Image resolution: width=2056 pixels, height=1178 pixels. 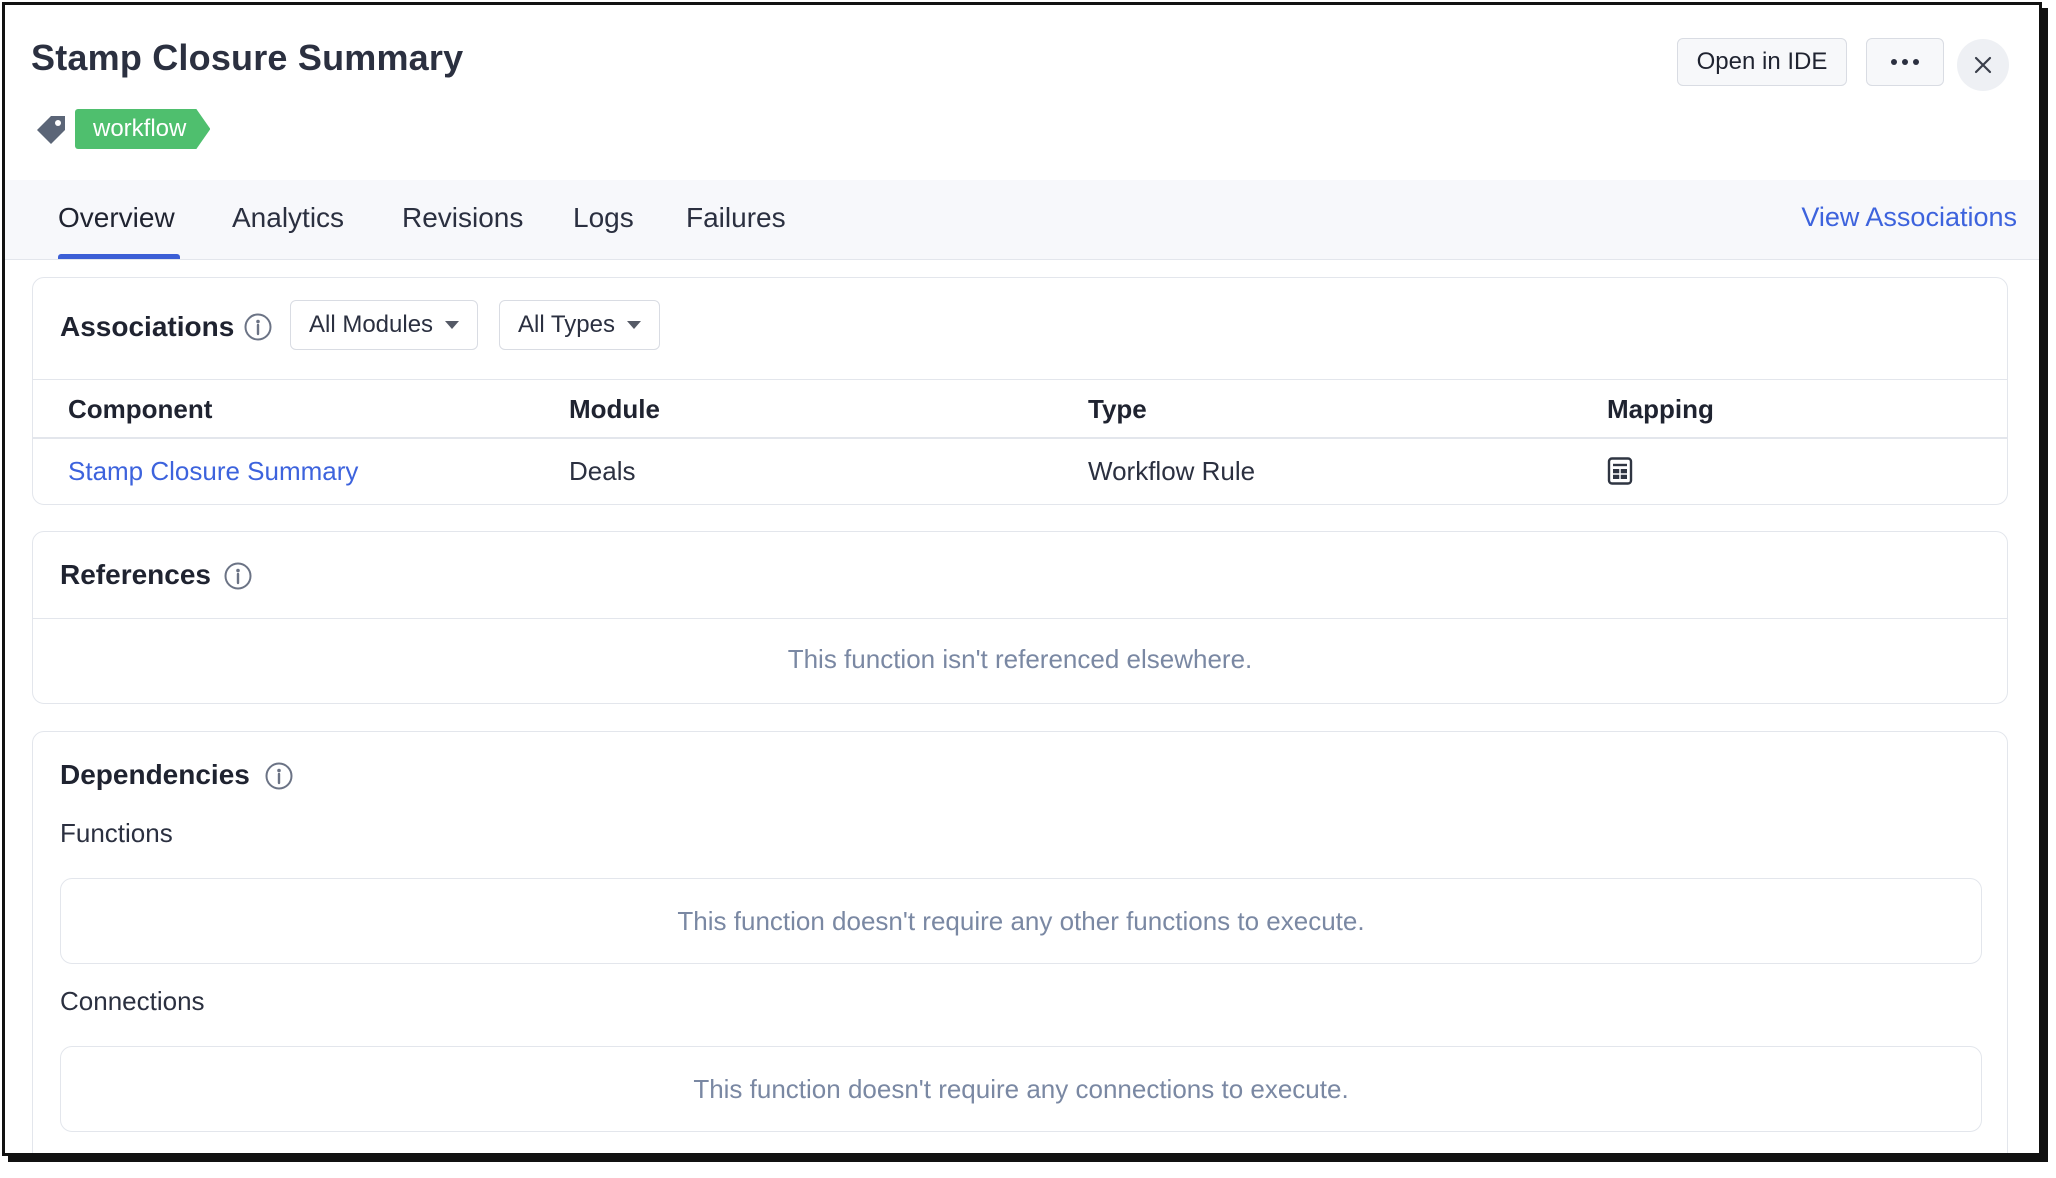 What do you see at coordinates (140, 409) in the screenshot?
I see `column-header-component: Component` at bounding box center [140, 409].